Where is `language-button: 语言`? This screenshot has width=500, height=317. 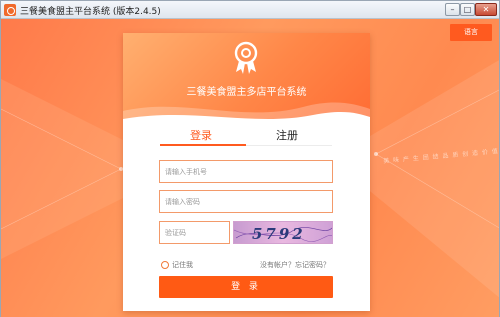 language-button: 语言 is located at coordinates (471, 32).